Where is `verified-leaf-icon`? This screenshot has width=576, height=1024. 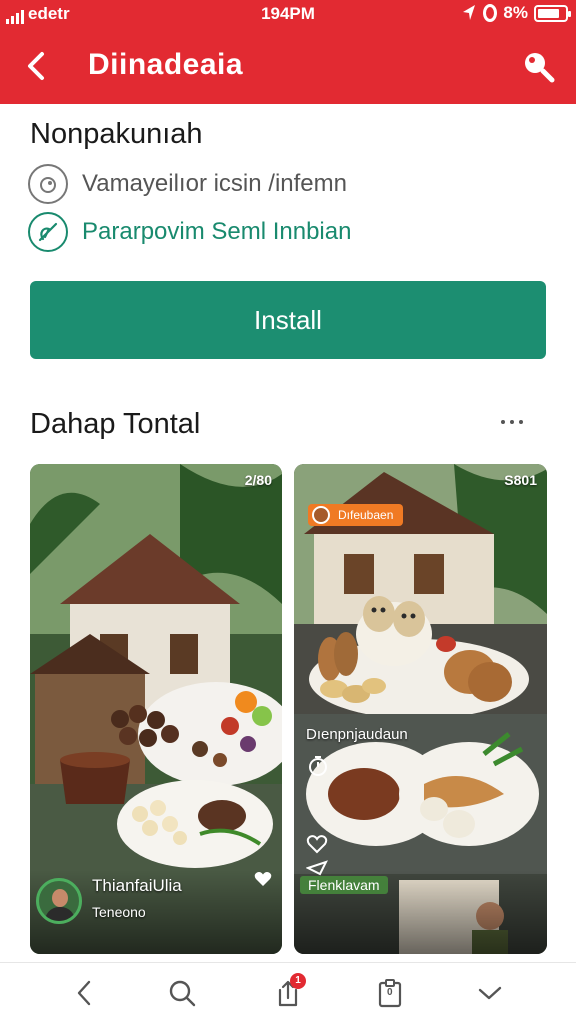
verified-leaf-icon is located at coordinates (48, 232).